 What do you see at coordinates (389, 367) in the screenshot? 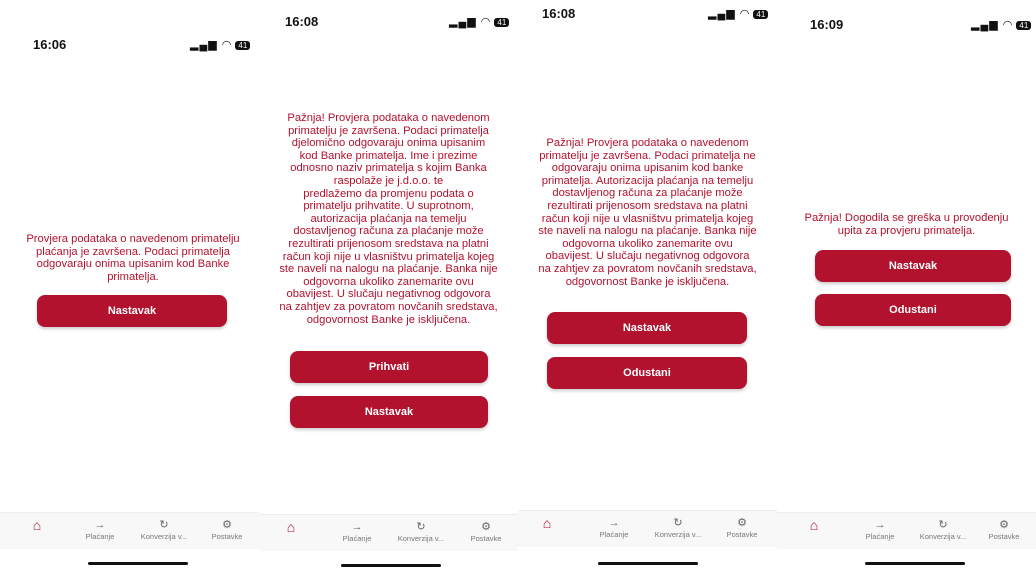
I see `accept-button: Prihvati` at bounding box center [389, 367].